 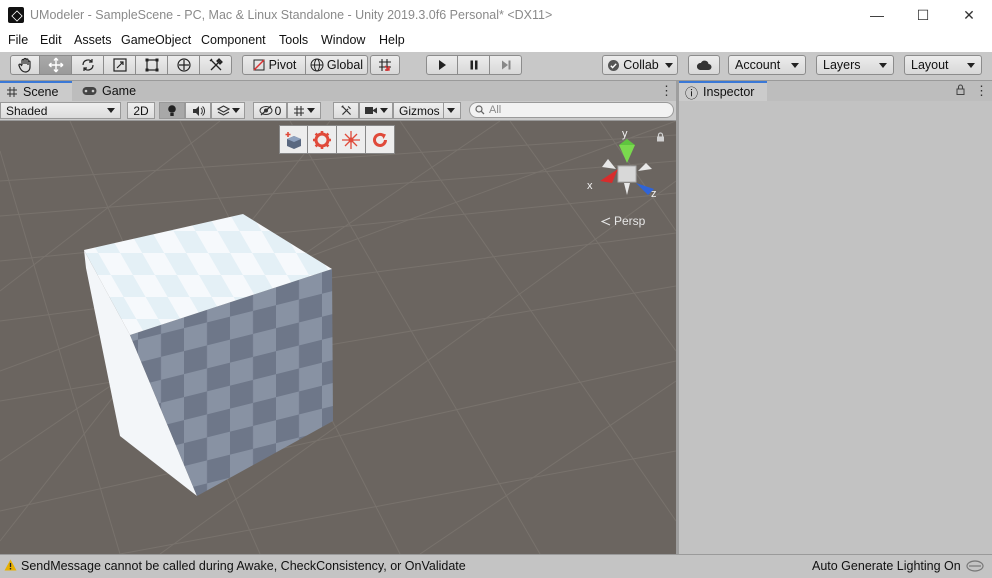 I want to click on transform-tool-button, so click(x=184, y=65).